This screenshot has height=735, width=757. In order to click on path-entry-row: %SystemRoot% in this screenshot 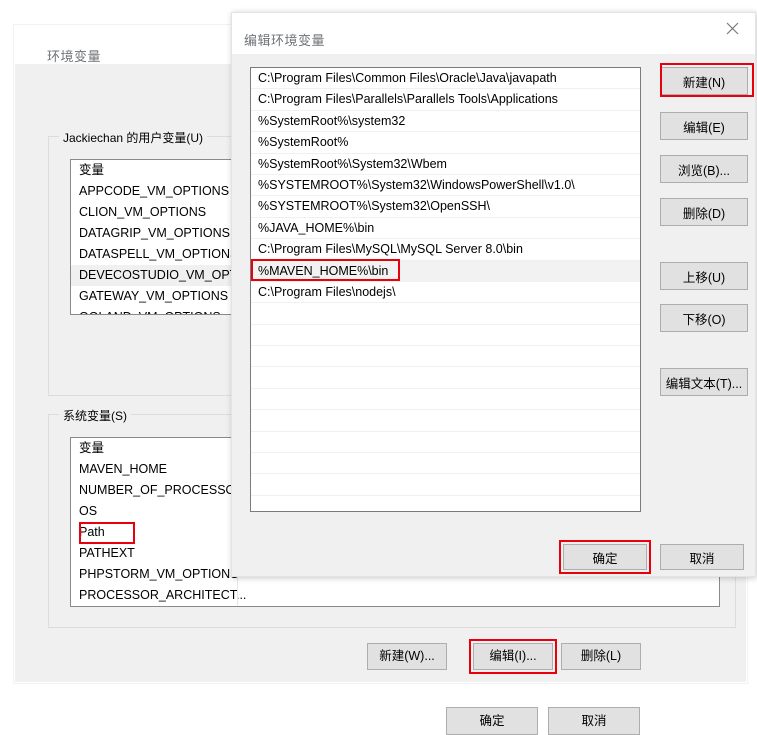, I will do `click(445, 143)`.